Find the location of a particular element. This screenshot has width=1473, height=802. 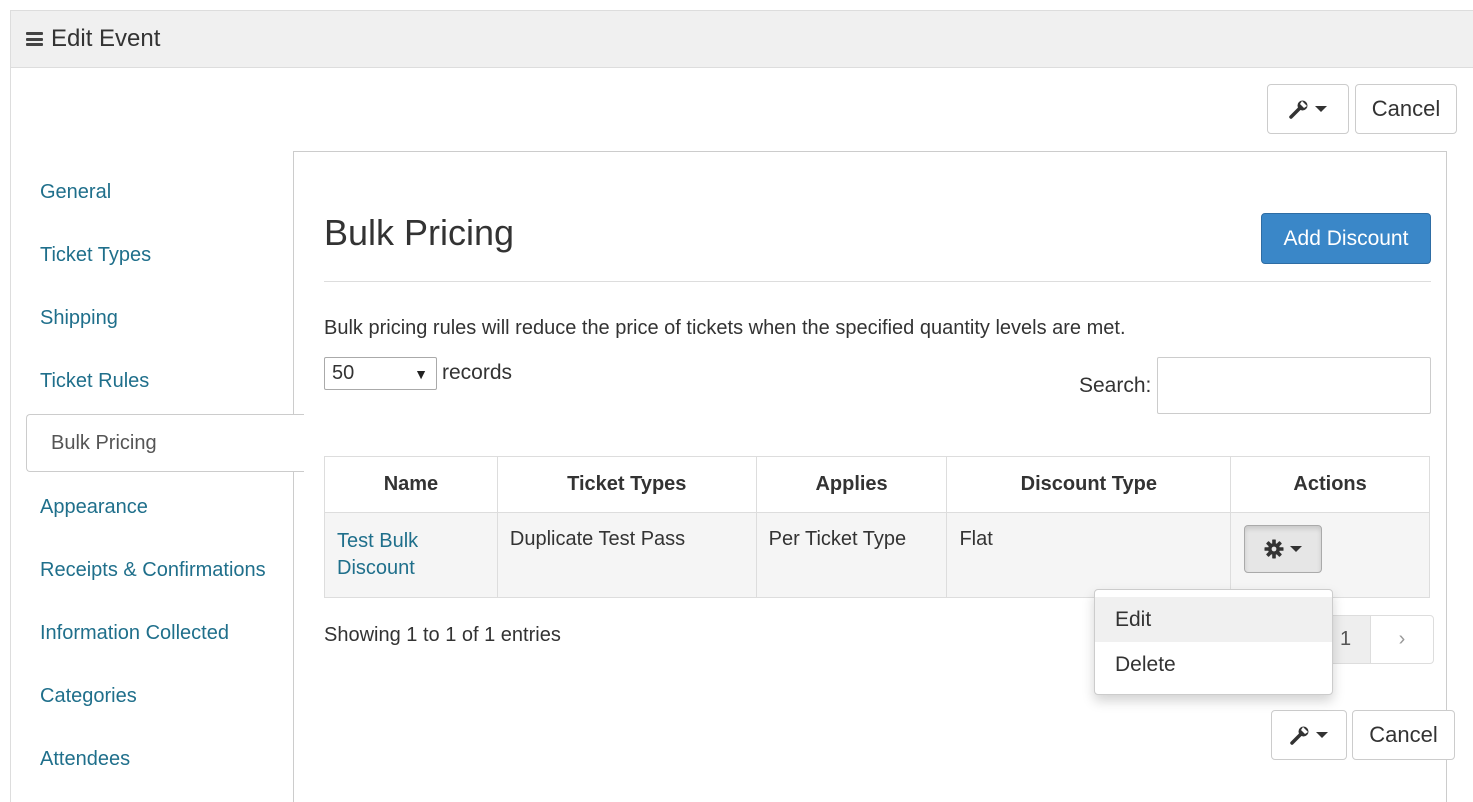

divider is located at coordinates (877, 281).